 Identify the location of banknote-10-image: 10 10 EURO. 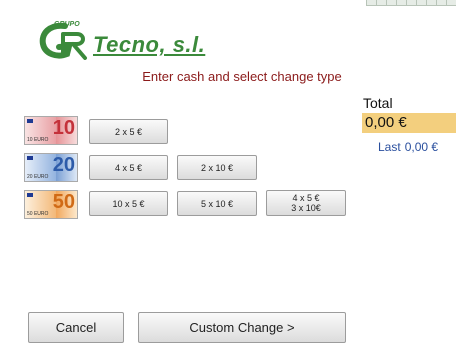
(51, 130).